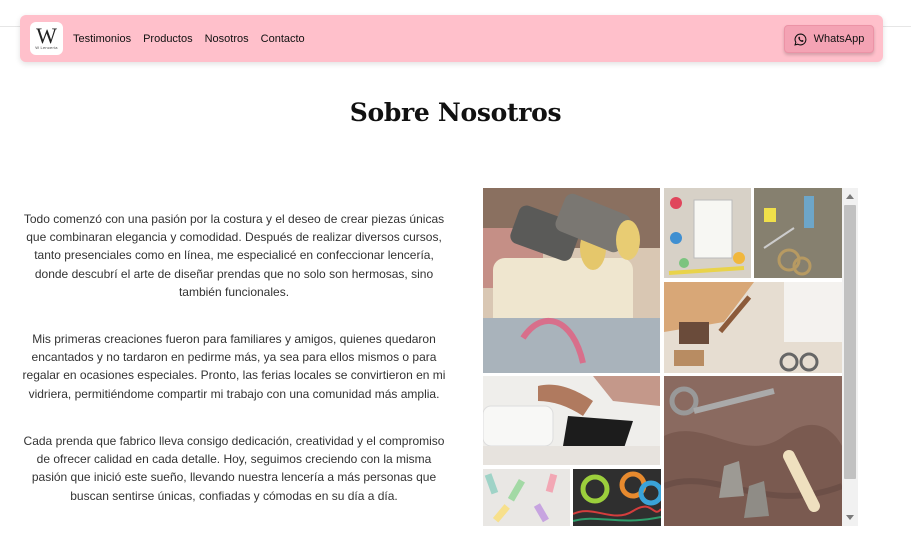 Image resolution: width=911 pixels, height=544 pixels. What do you see at coordinates (46, 47) in the screenshot?
I see `logo-subtext: W Lencería` at bounding box center [46, 47].